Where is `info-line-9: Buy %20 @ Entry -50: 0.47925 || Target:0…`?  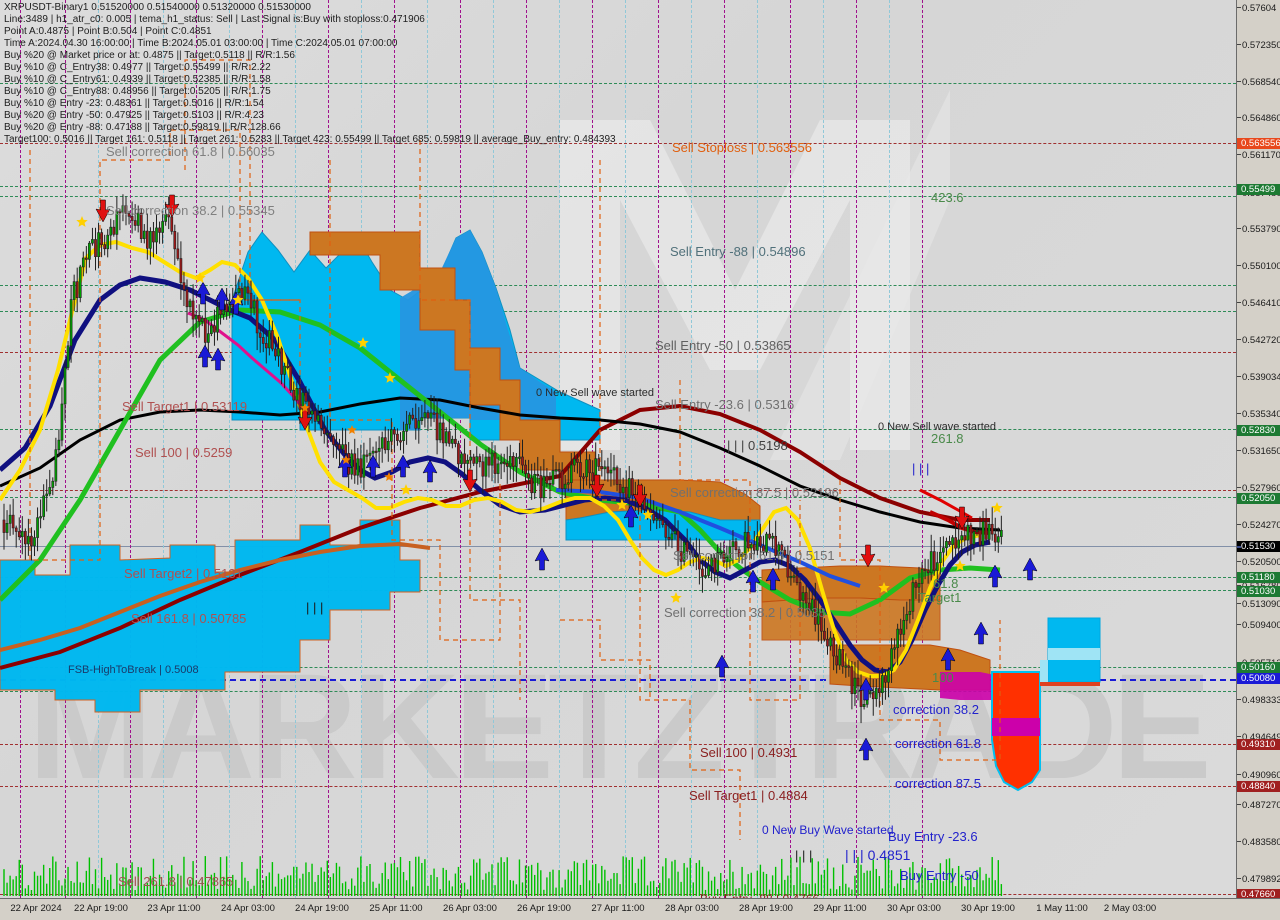
info-line-9: Buy %20 @ Entry -50: 0.47925 || Target:0… is located at coordinates (134, 115).